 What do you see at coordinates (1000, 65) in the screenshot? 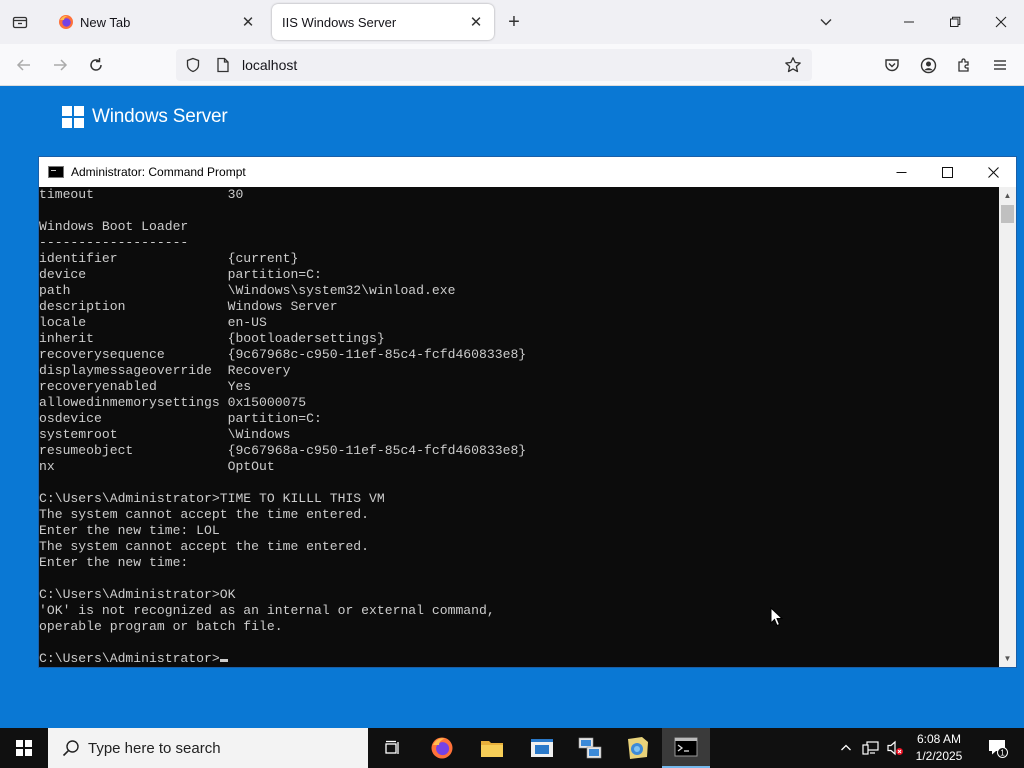
I see `menu-hamburger-icon` at bounding box center [1000, 65].